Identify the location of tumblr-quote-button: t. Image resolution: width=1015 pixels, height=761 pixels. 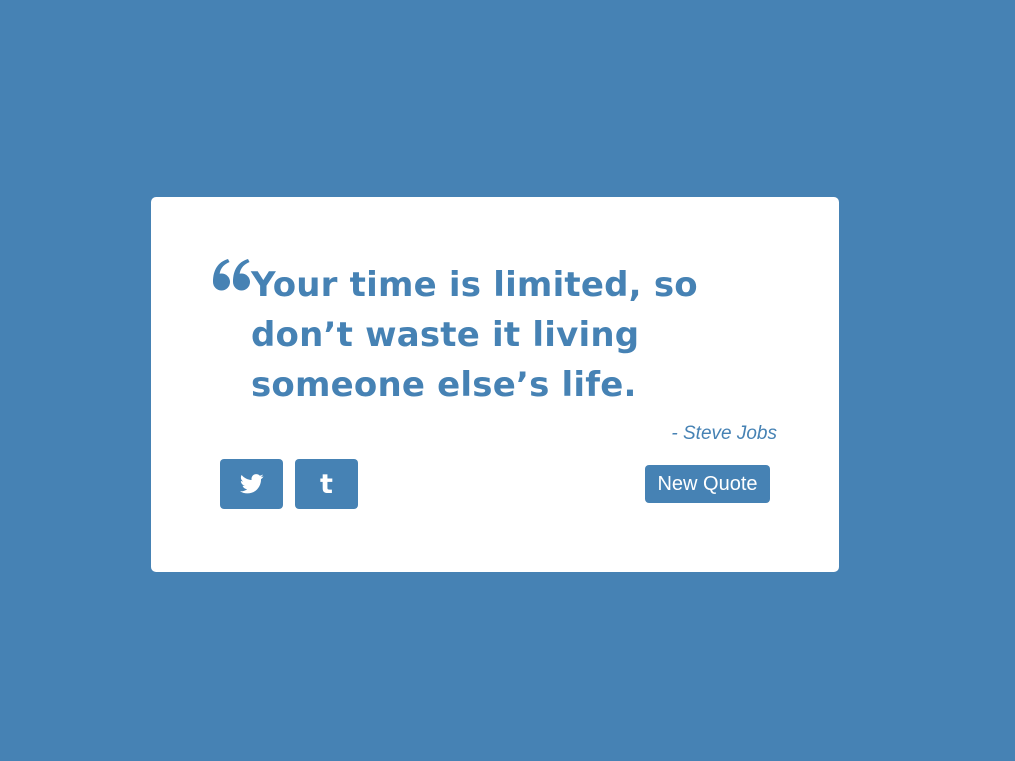
(326, 484).